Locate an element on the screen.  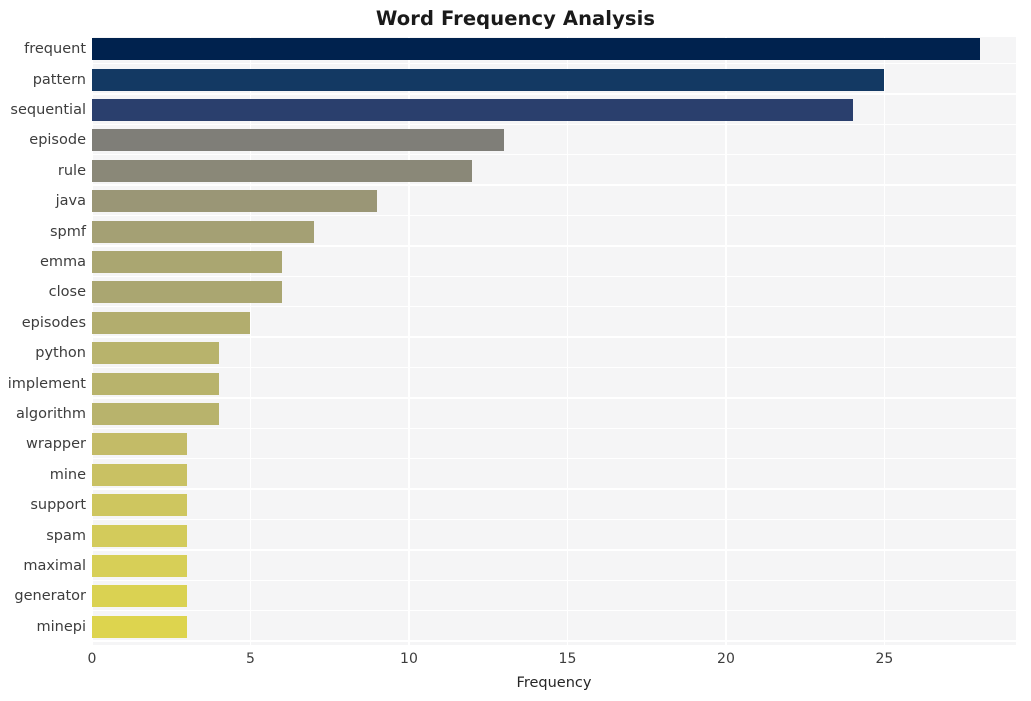
y-tick-label-mine: mine is located at coordinates (67, 474).